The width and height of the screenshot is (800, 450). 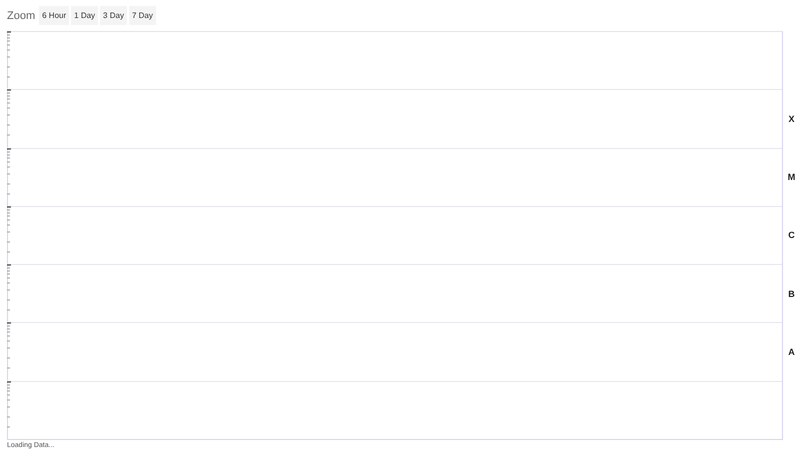 What do you see at coordinates (84, 15) in the screenshot?
I see `zoom-button: 1 Day` at bounding box center [84, 15].